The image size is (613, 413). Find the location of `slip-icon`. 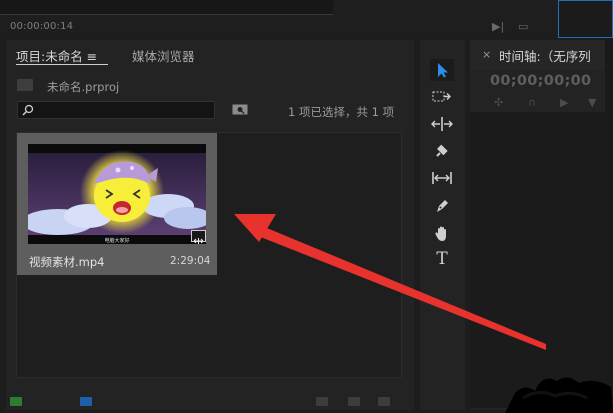

slip-icon is located at coordinates (442, 178).